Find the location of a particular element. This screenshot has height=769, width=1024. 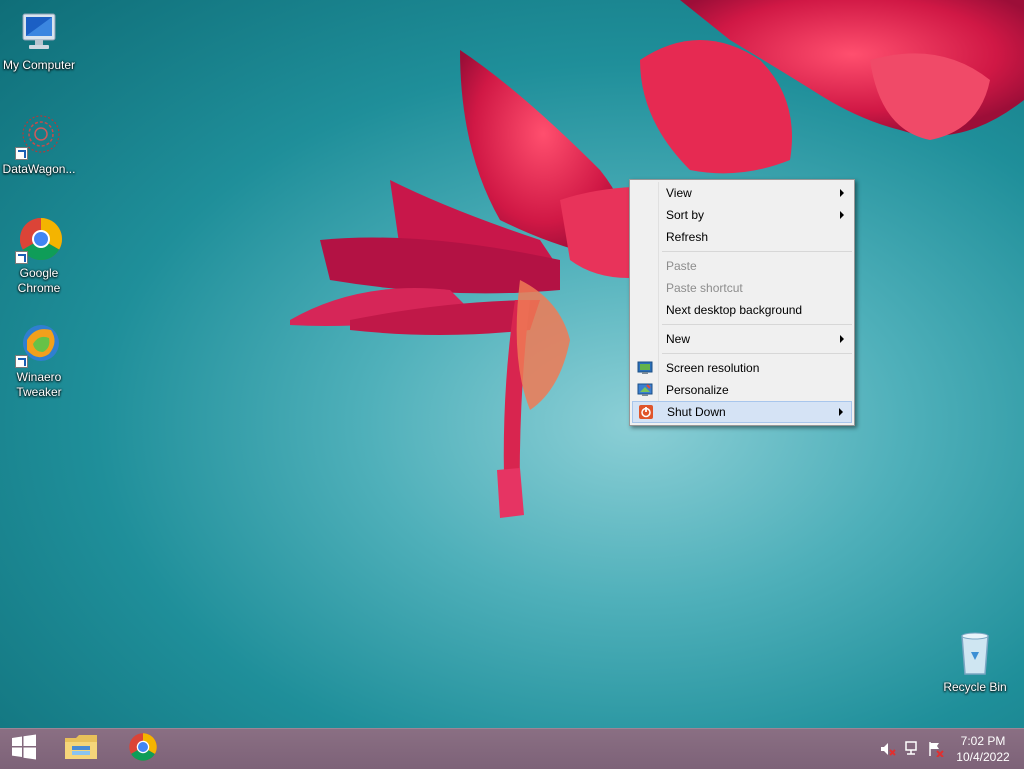

menu-item-label: Next desktop background is located at coordinates (734, 310).